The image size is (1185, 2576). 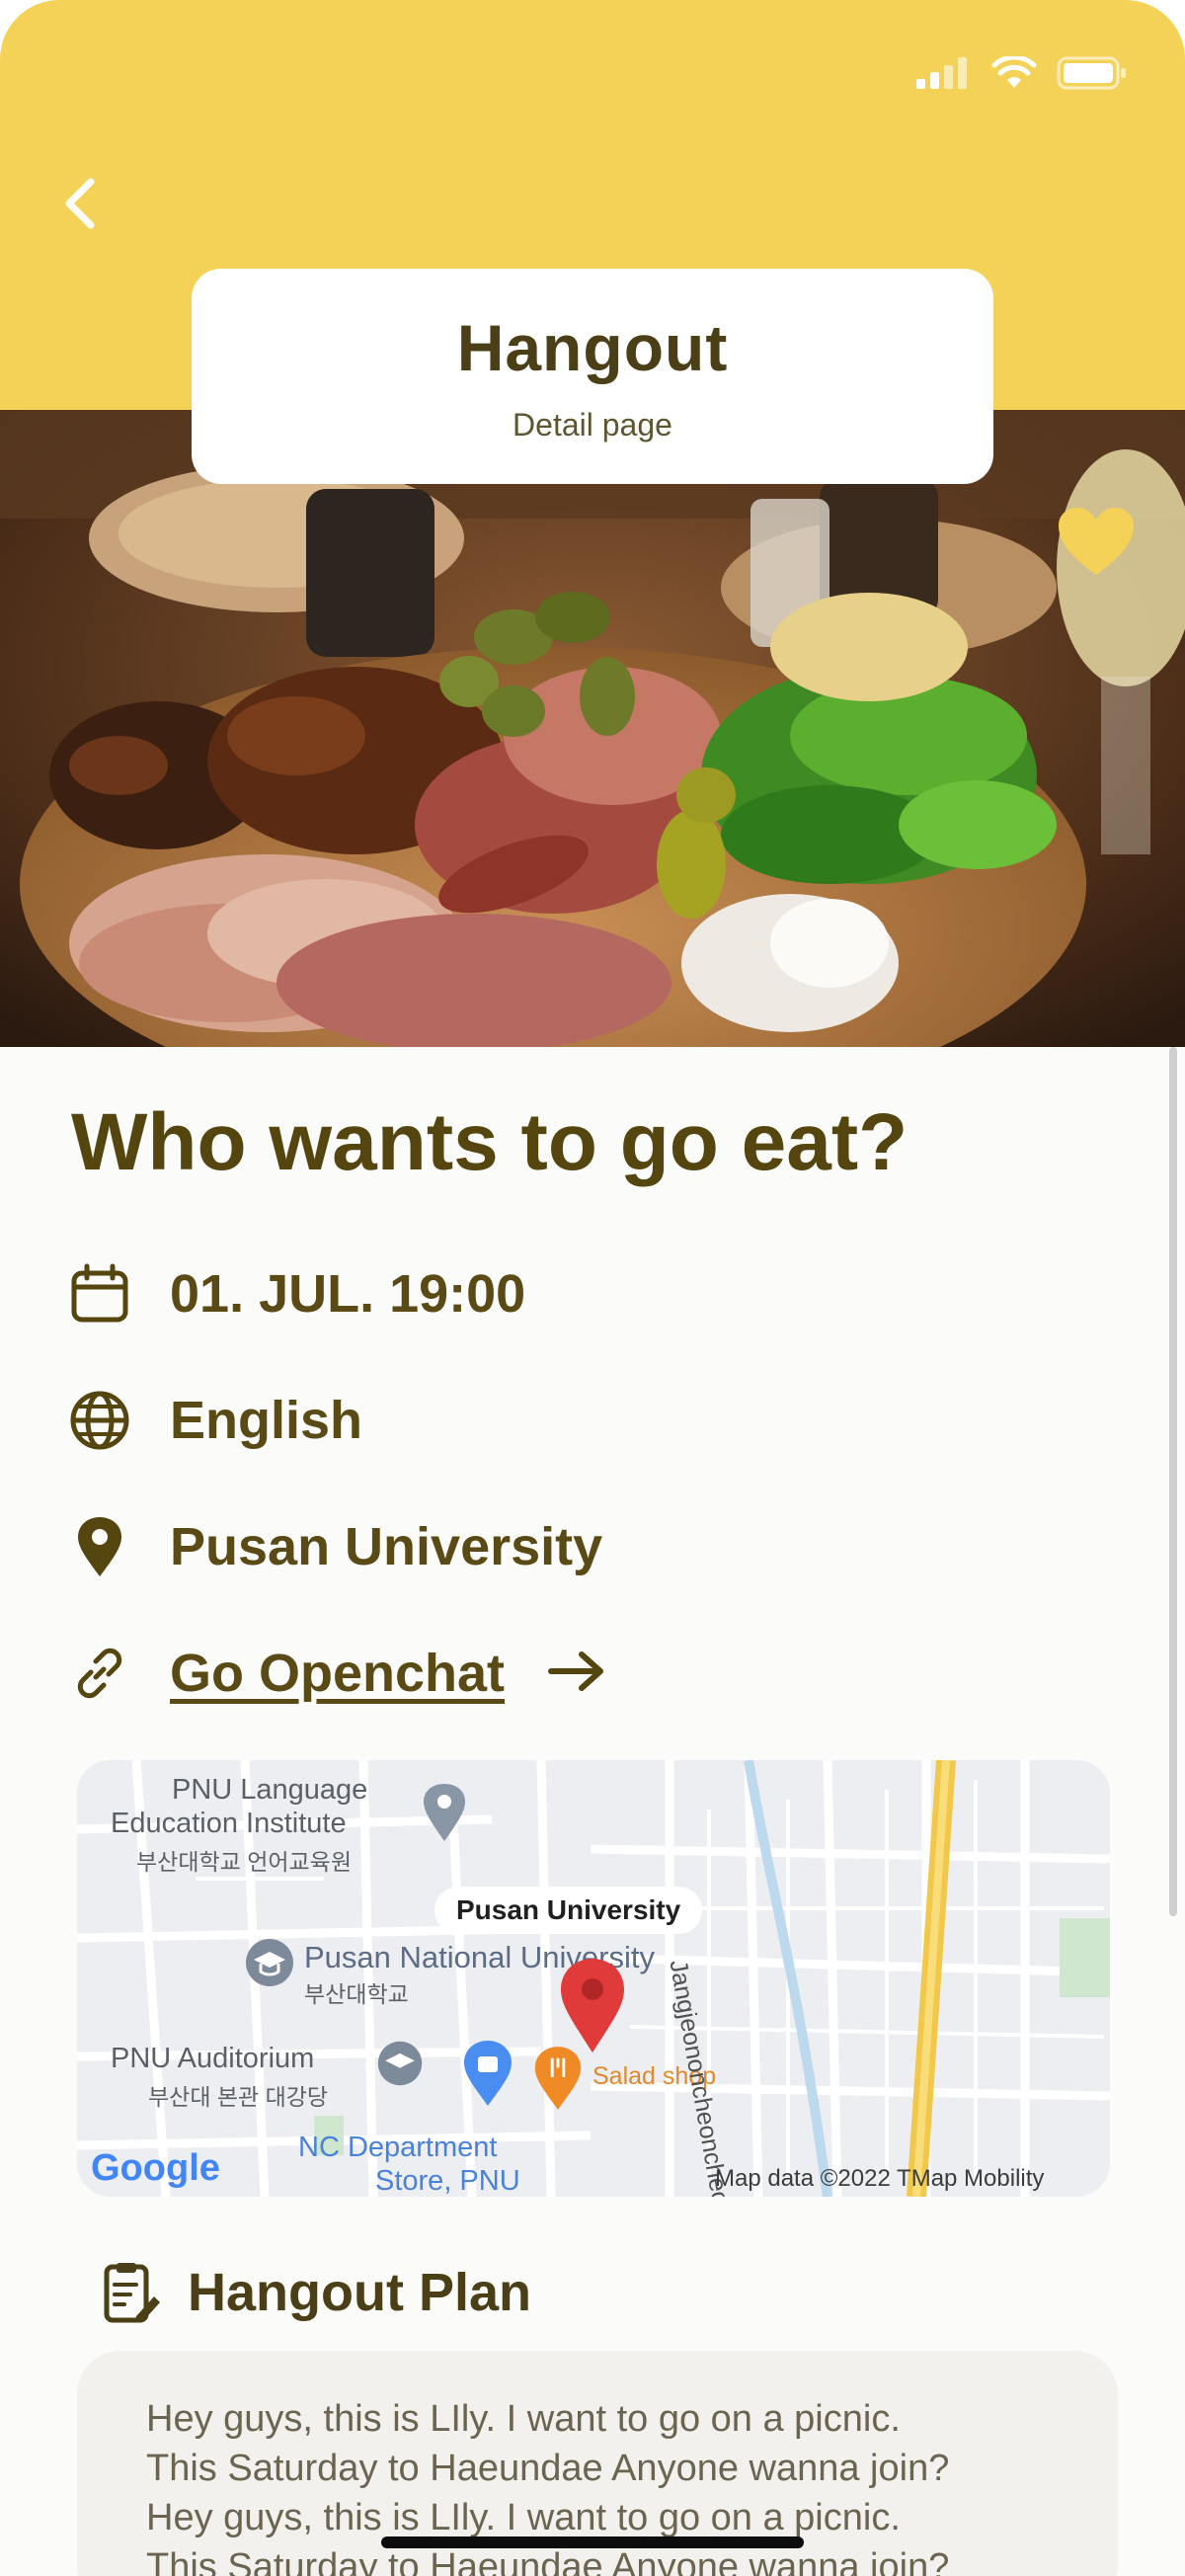 I want to click on google-logo: Google, so click(x=155, y=2168).